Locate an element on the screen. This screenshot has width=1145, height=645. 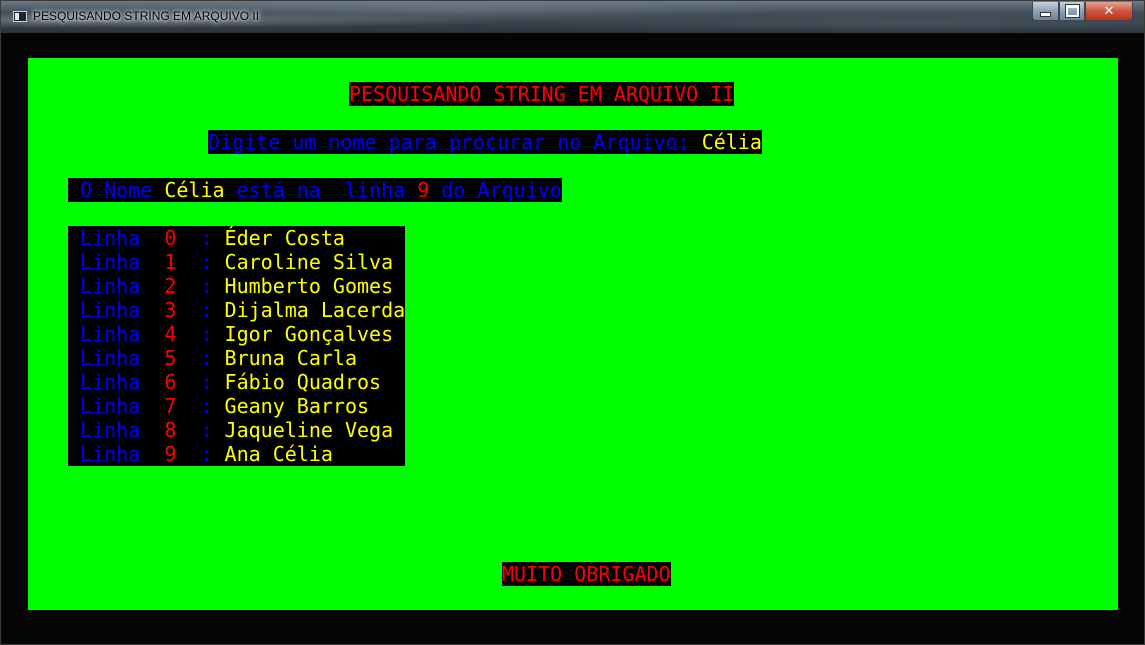
list-item: Linha 8 : Jaqueline Vega is located at coordinates (237, 430).